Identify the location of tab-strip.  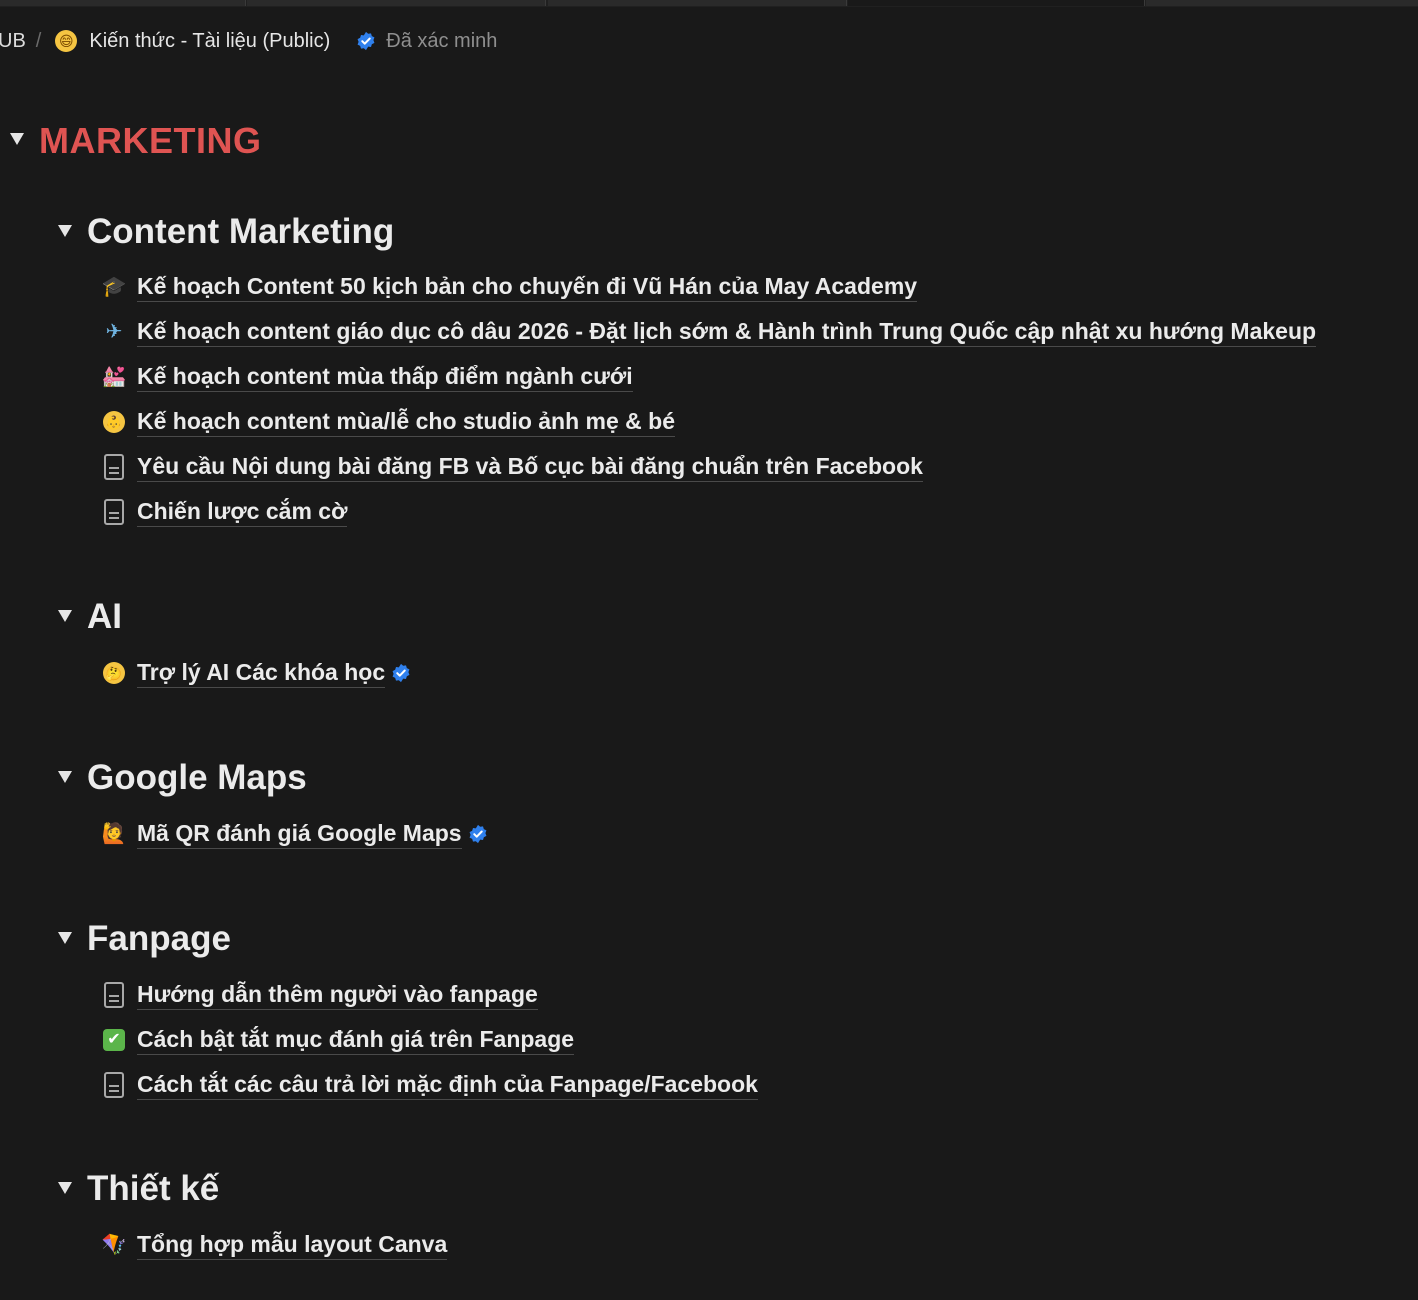
(709, 3).